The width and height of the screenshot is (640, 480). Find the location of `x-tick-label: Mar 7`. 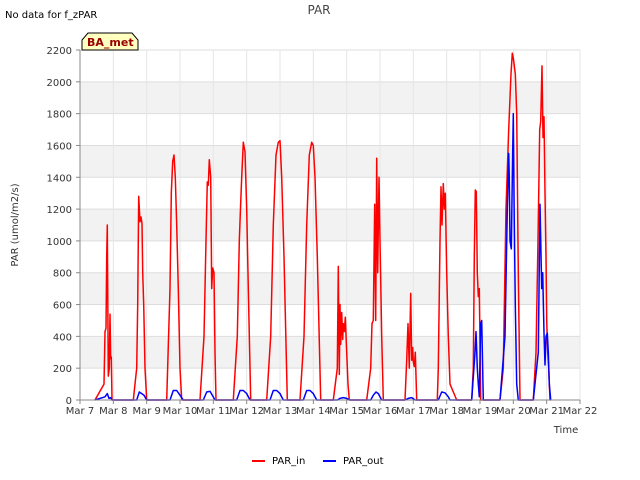

x-tick-label: Mar 7 is located at coordinates (80, 411).